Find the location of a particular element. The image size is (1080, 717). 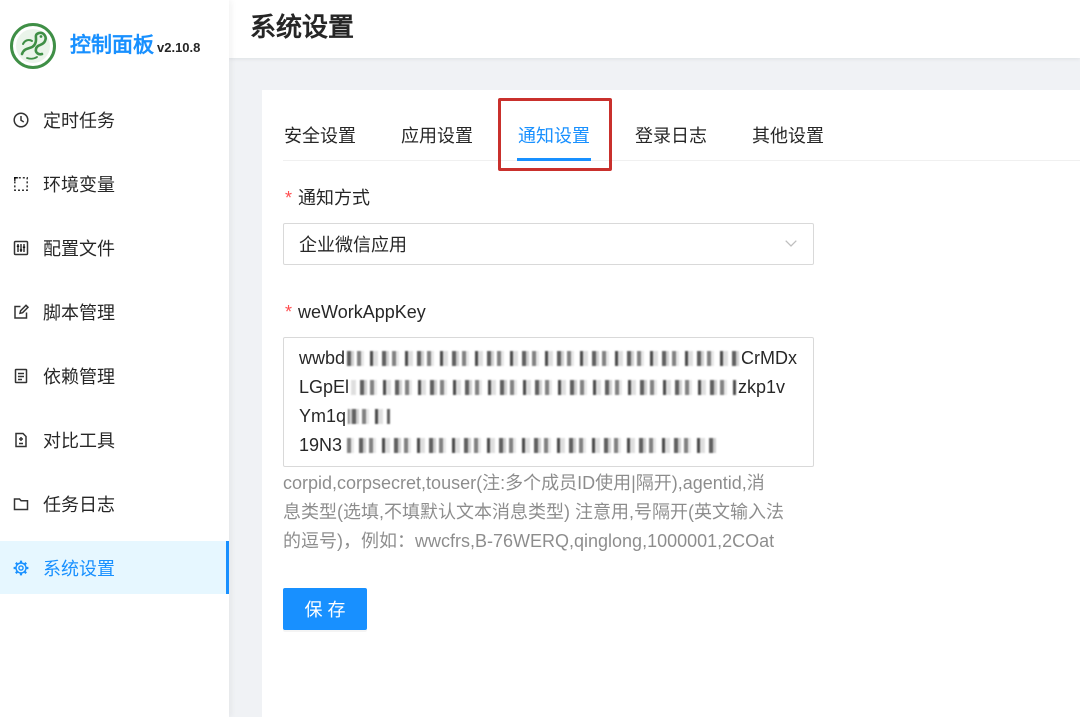

notify-type-select: 企业微信应用 is located at coordinates (548, 244).